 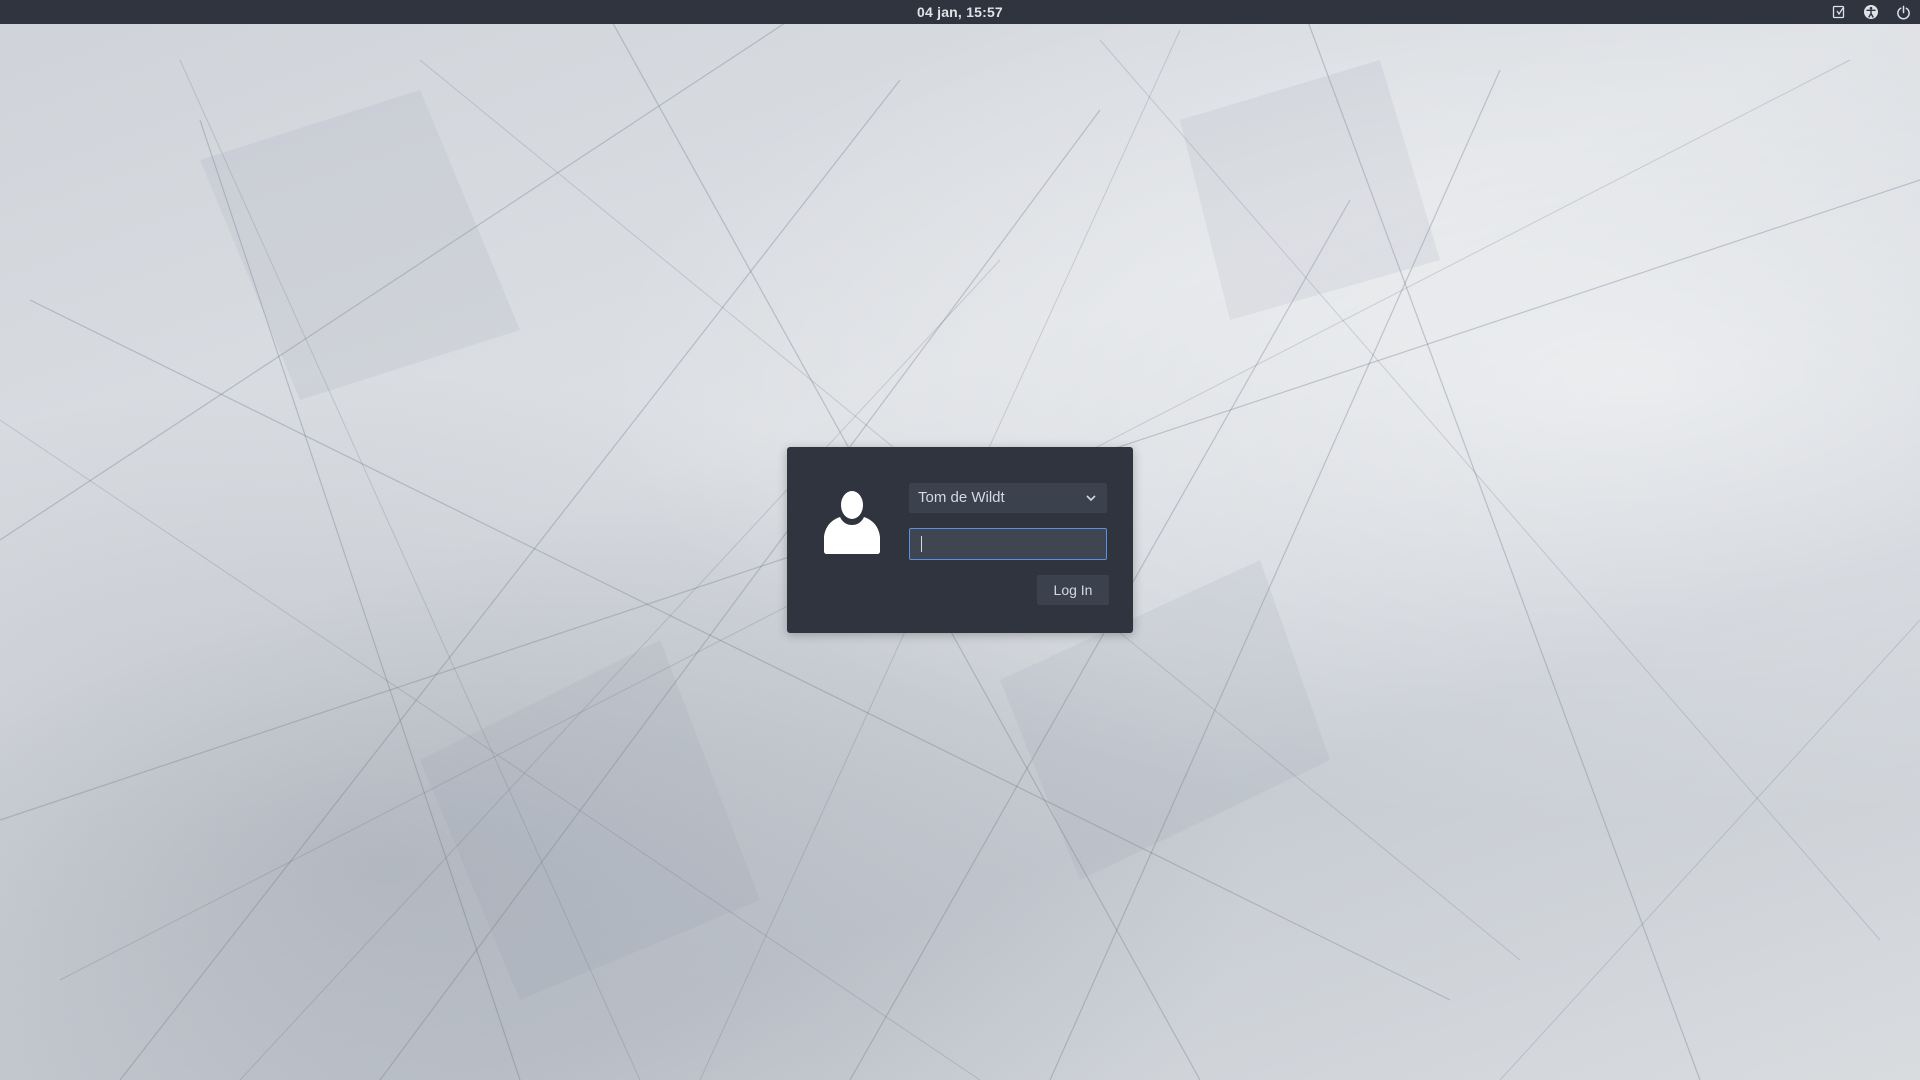 I want to click on accessibility-icon, so click(x=1871, y=12).